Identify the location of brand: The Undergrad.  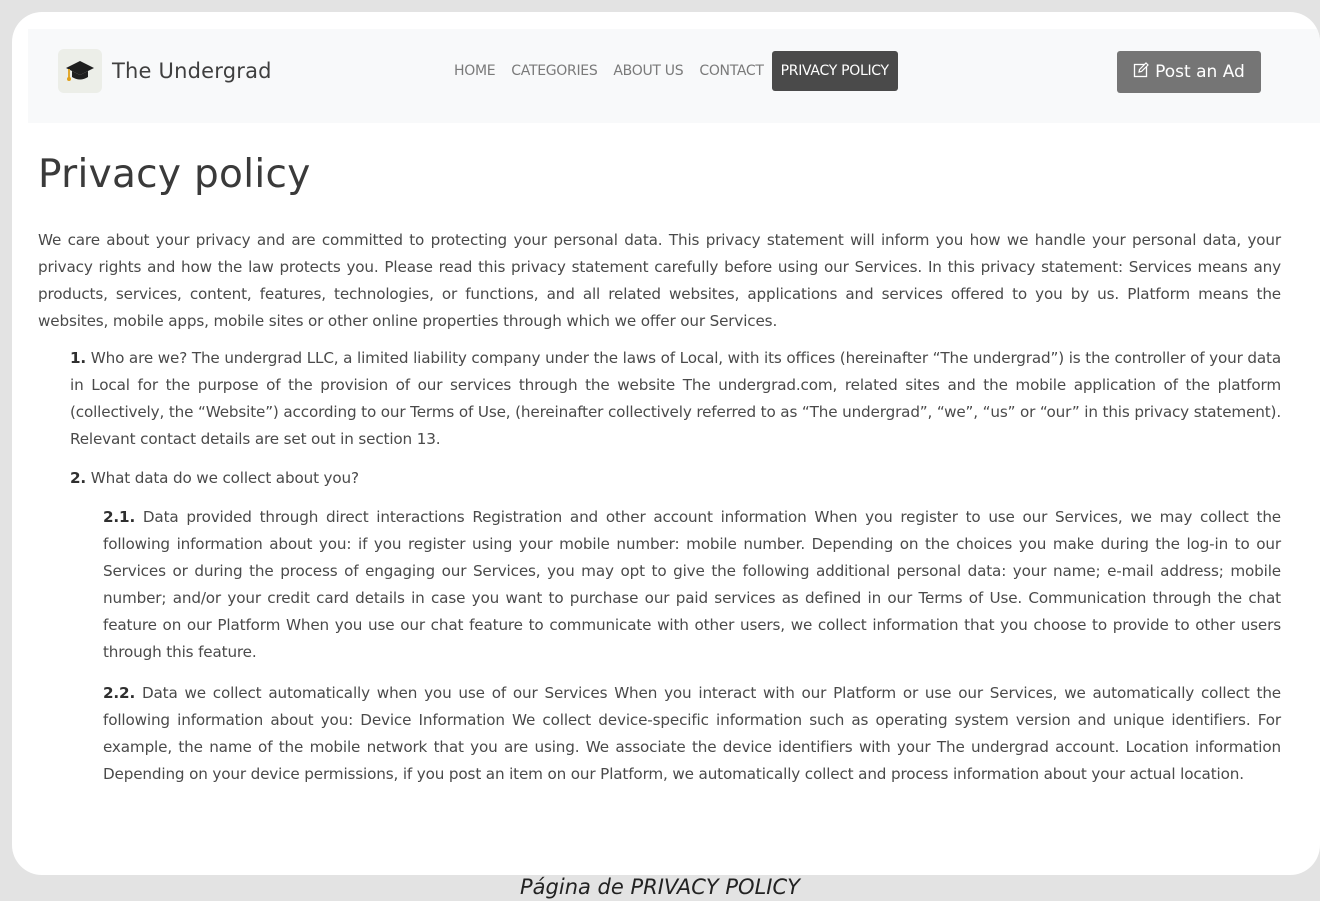
(165, 71).